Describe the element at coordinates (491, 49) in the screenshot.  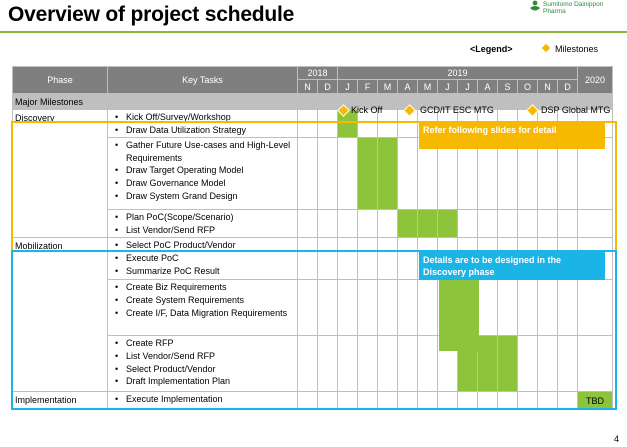
I see `legend-label: <Legend>` at that location.